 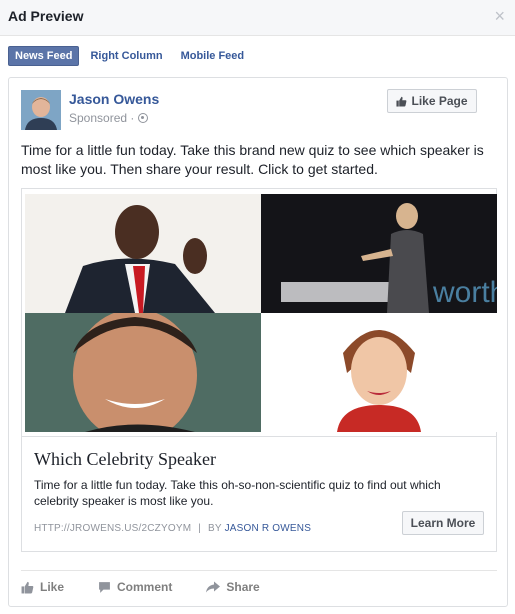 I want to click on comment-action: Comment, so click(x=135, y=587).